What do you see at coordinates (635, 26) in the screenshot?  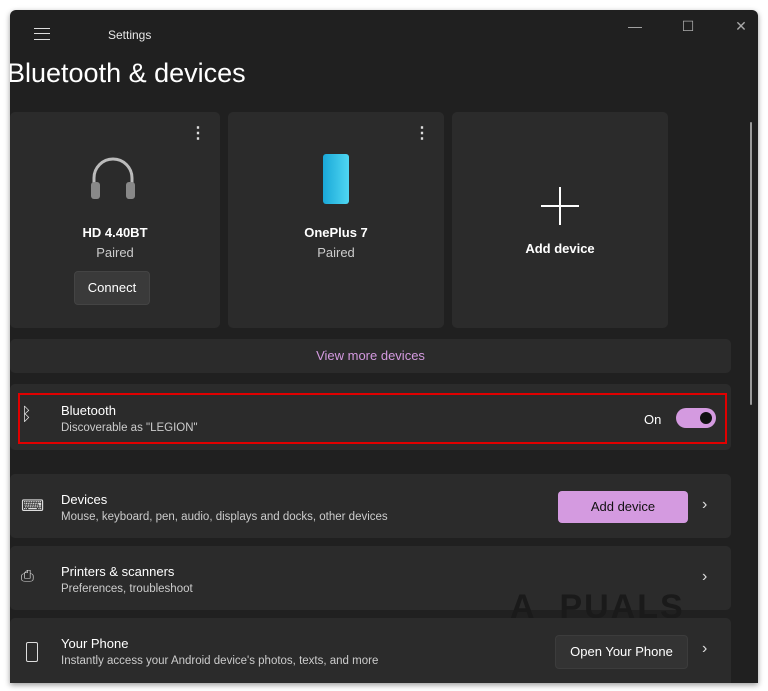 I see `minimize-button: —` at bounding box center [635, 26].